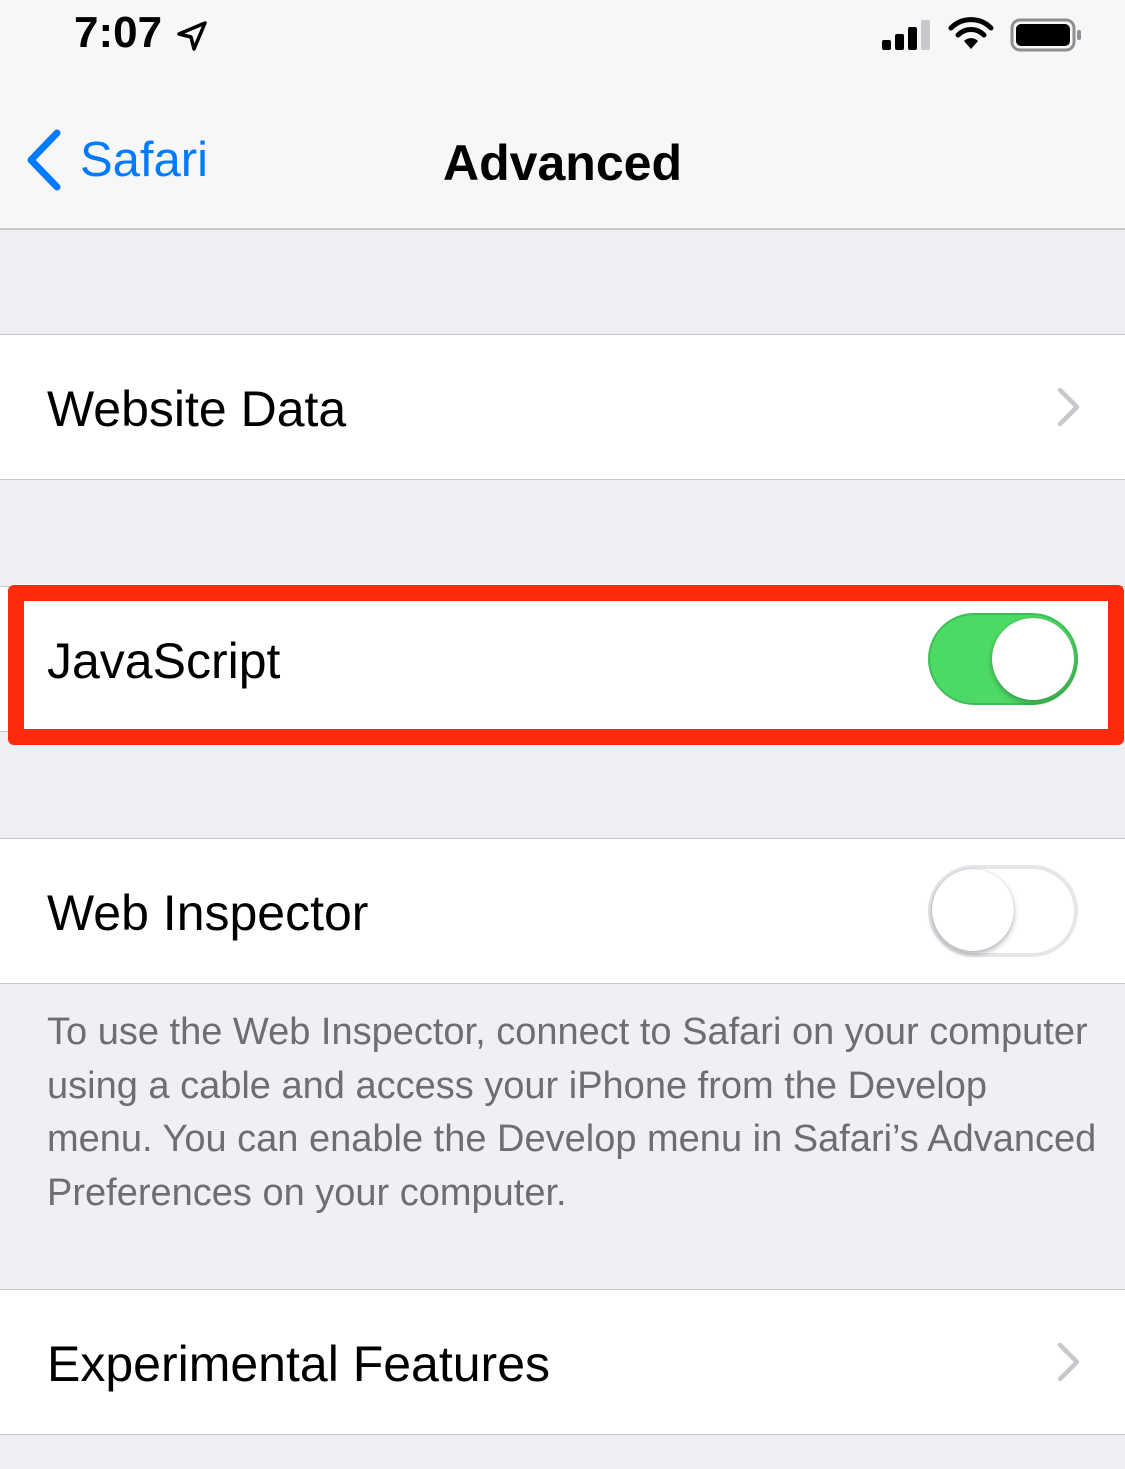 The height and width of the screenshot is (1469, 1125). I want to click on navigation-bar: Safari Advanced, so click(562, 160).